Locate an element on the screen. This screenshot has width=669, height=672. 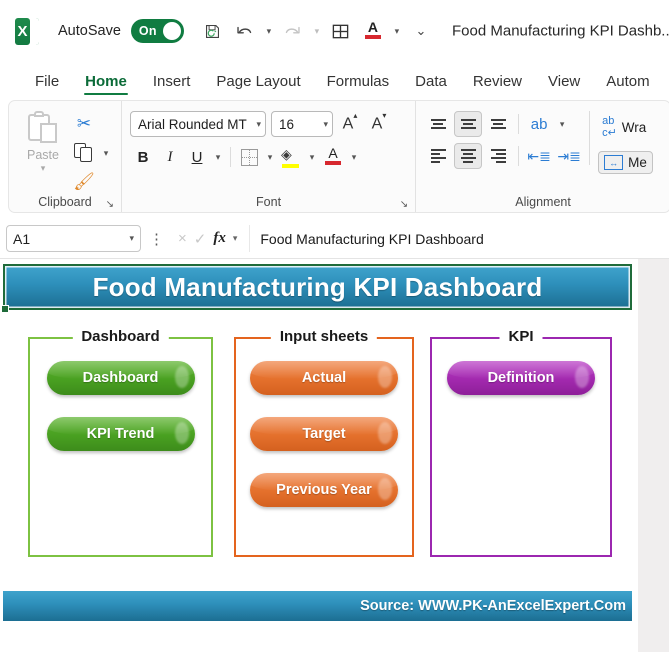
orientation-button: ab is located at coordinates (539, 124).